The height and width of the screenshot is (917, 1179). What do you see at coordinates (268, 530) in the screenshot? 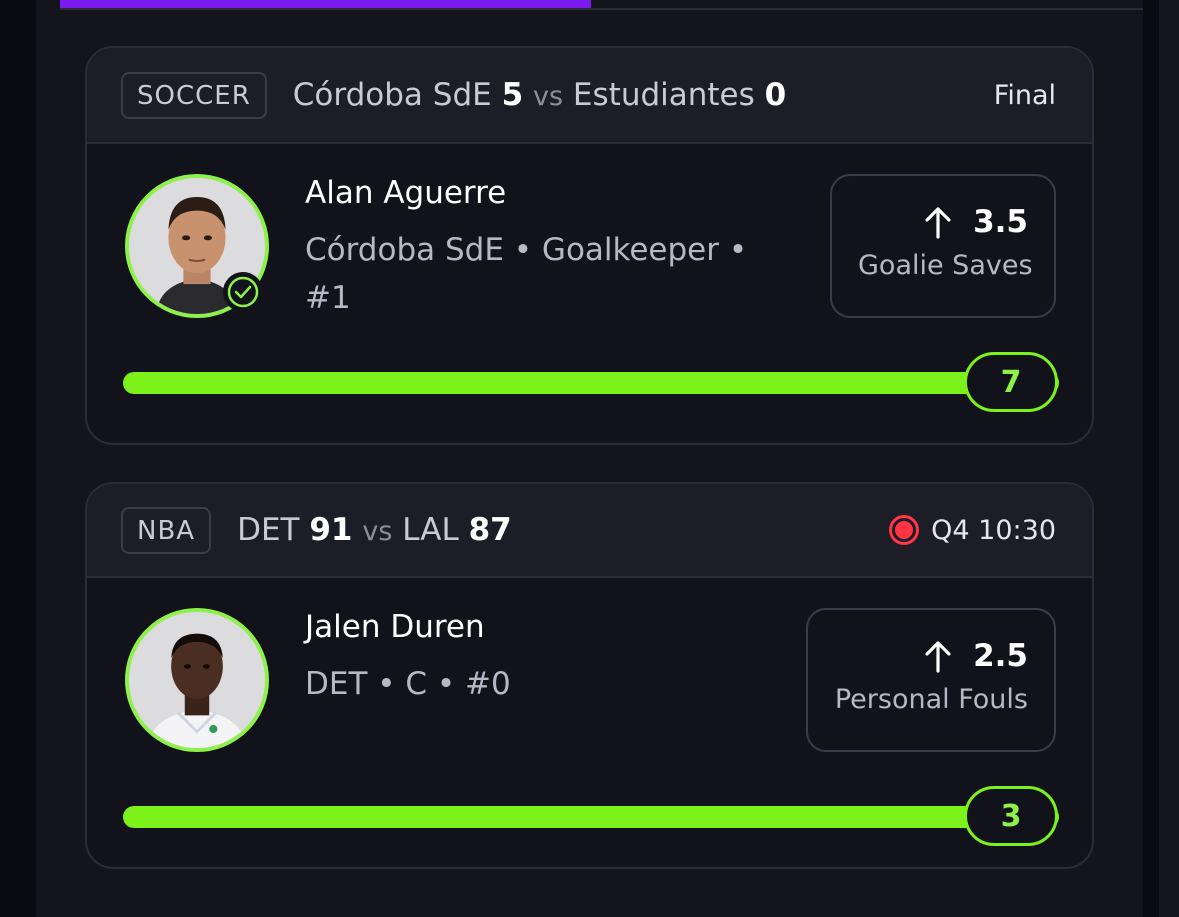
I see `team-a-name: DET` at bounding box center [268, 530].